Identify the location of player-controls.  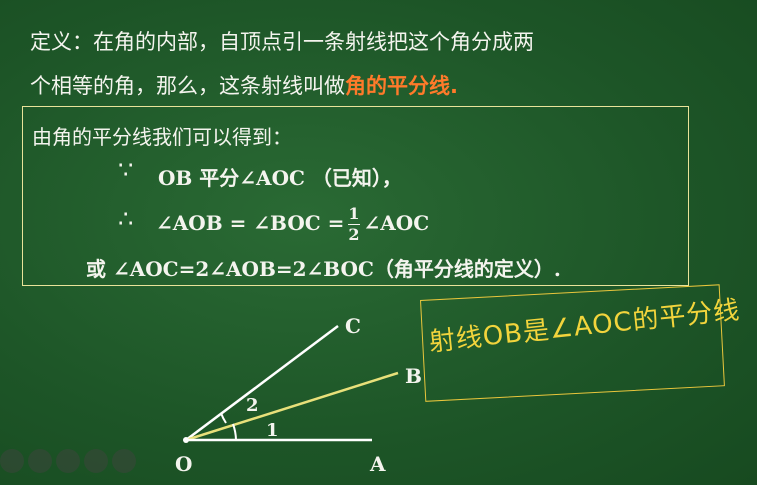
(68, 461).